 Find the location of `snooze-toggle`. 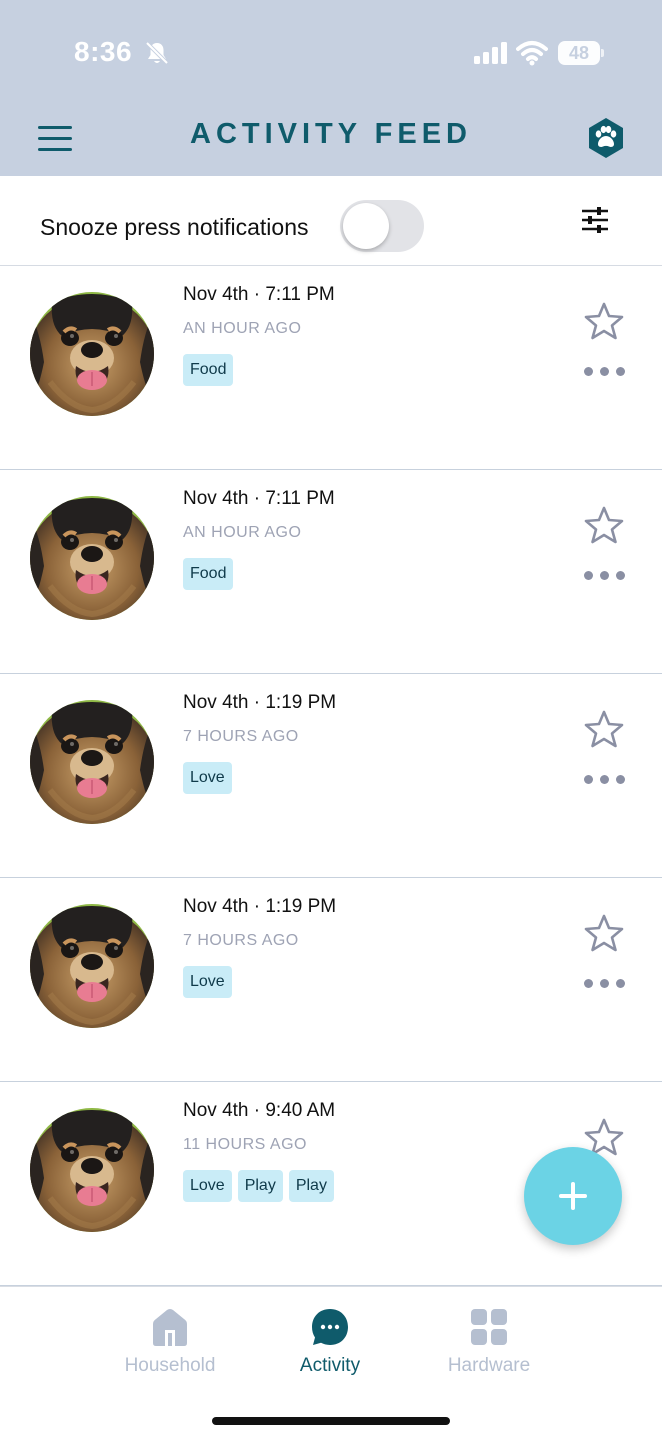

snooze-toggle is located at coordinates (382, 226).